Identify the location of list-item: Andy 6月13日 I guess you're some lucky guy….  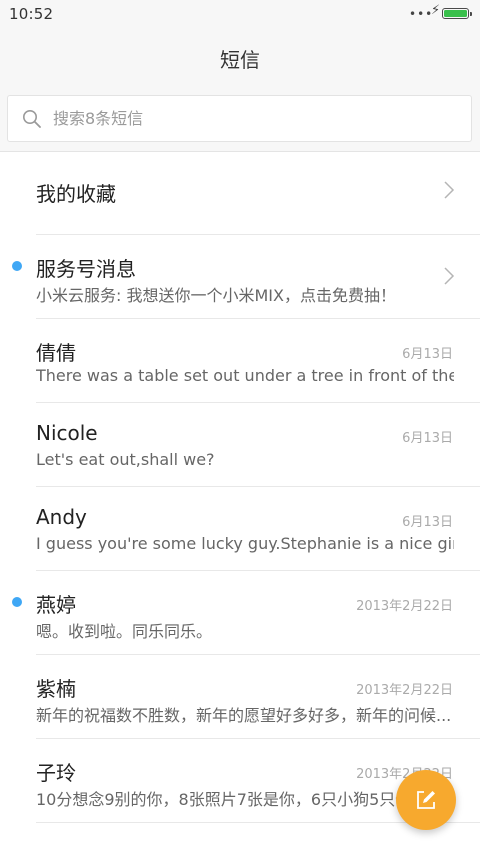
(258, 529).